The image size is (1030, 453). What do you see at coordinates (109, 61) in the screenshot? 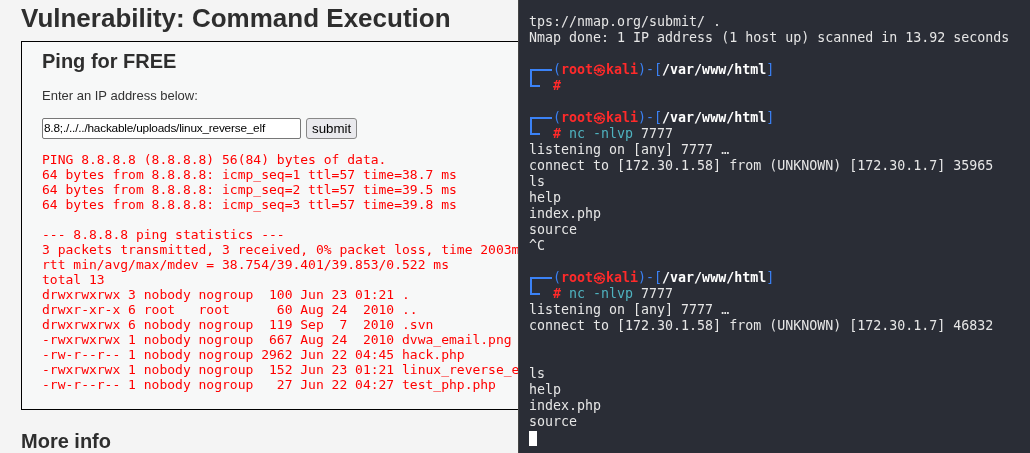
I see `section-title: Ping for FREE` at bounding box center [109, 61].